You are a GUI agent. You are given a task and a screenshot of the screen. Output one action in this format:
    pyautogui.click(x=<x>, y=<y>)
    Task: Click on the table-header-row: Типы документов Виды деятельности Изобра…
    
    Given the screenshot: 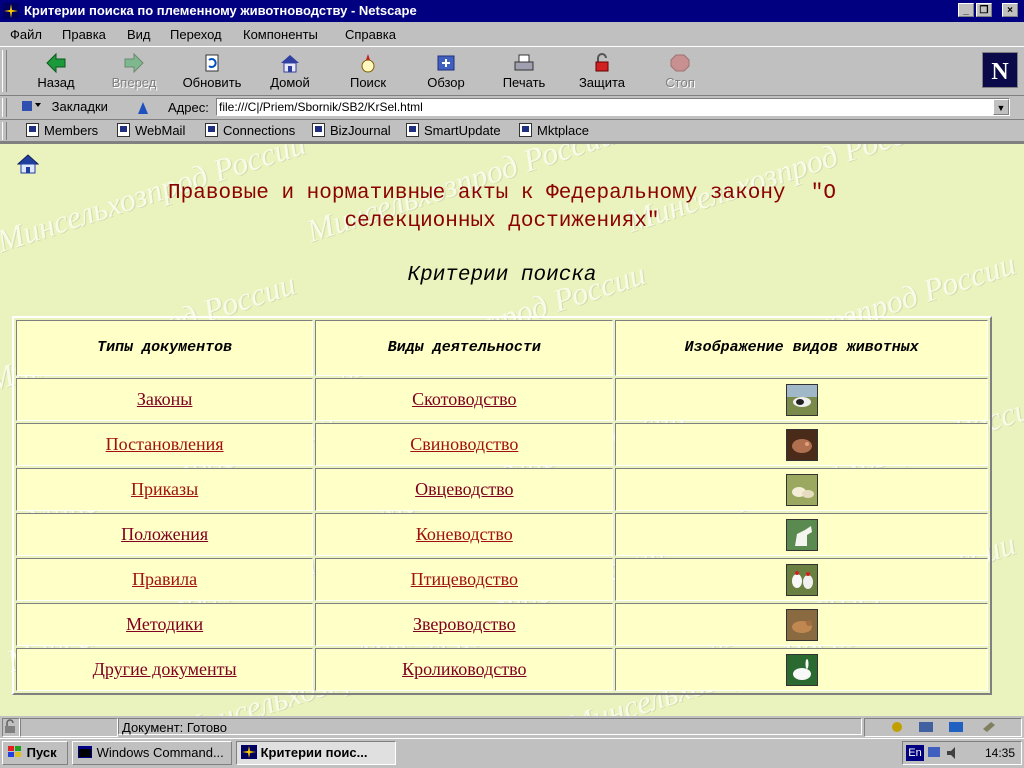 What is the action you would take?
    pyautogui.click(x=502, y=348)
    